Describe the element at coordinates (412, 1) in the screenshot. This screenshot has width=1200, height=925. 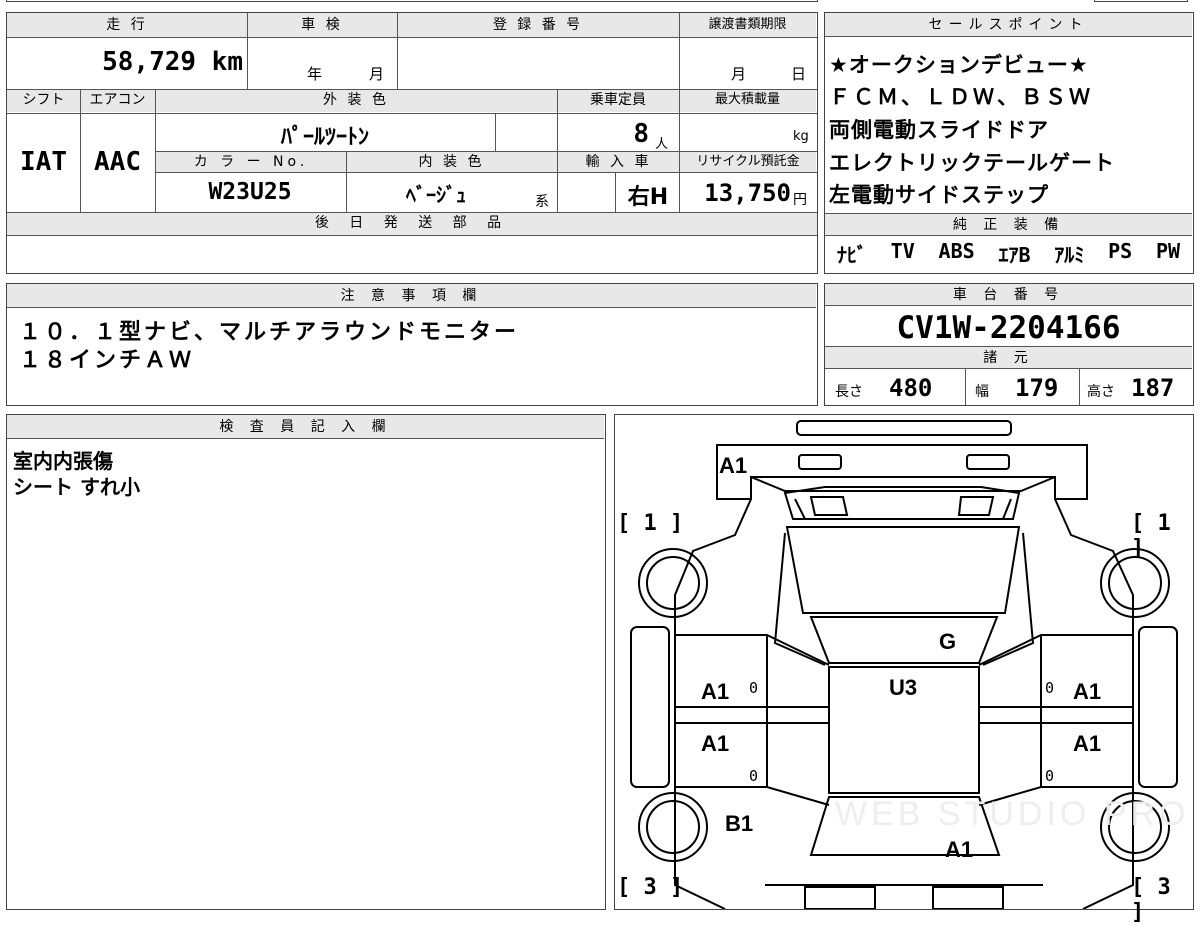
I see `top-strip` at that location.